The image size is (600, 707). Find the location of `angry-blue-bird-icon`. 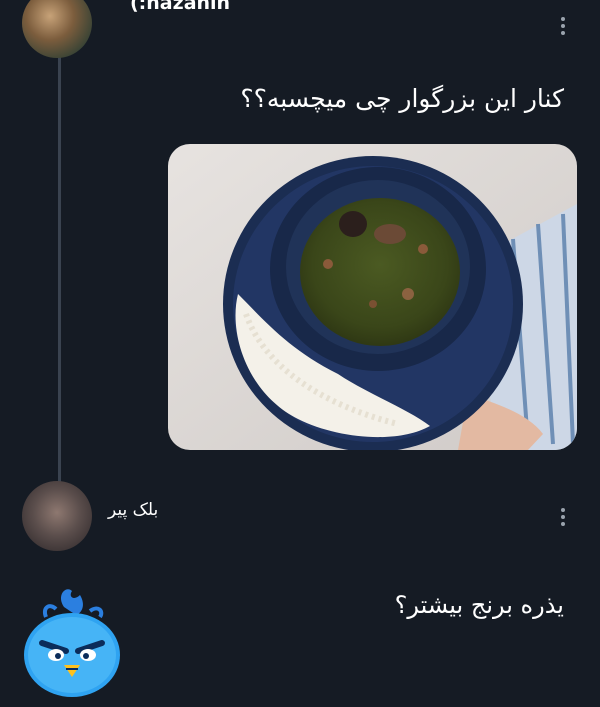

angry-blue-bird-icon is located at coordinates (74, 642).